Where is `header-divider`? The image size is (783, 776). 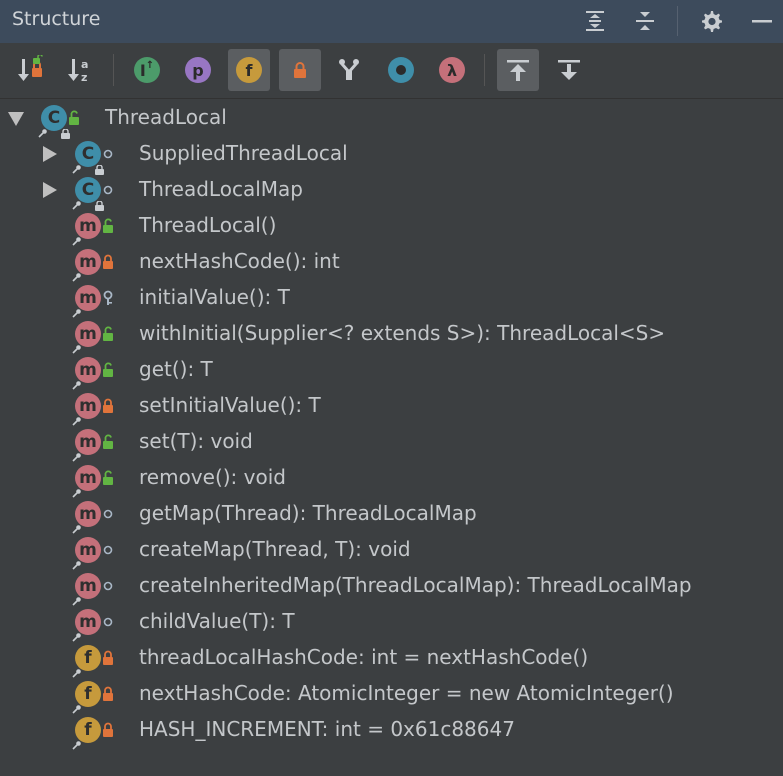
header-divider is located at coordinates (677, 21).